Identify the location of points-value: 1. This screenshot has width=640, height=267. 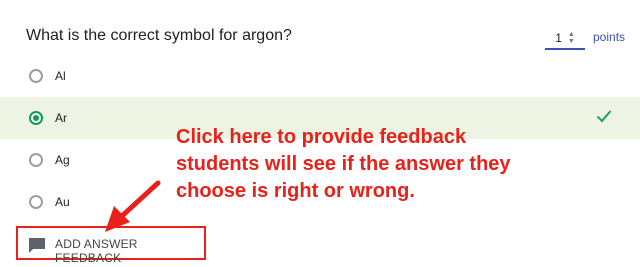
(558, 38).